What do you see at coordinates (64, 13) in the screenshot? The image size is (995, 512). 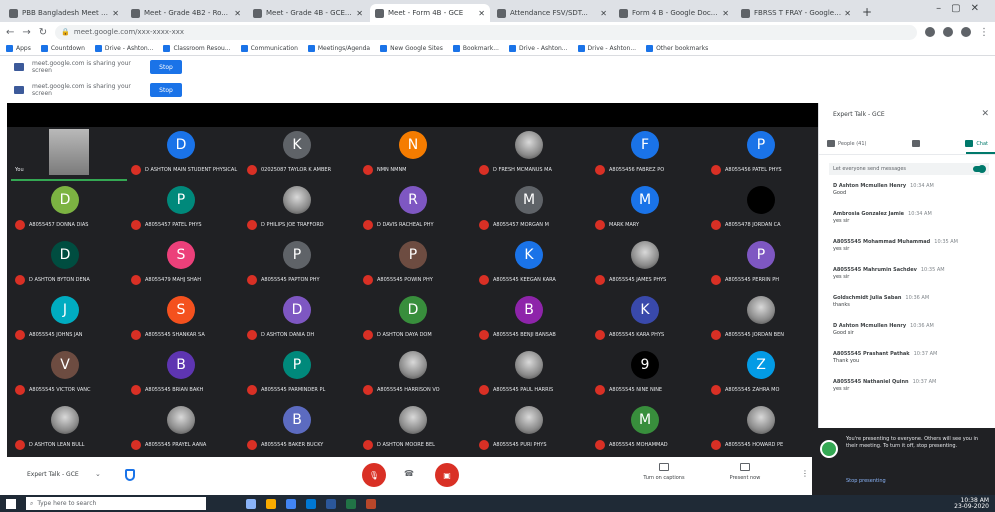 I see `browser-tab: PBB Bangladesh Meet Intrusion...✕` at bounding box center [64, 13].